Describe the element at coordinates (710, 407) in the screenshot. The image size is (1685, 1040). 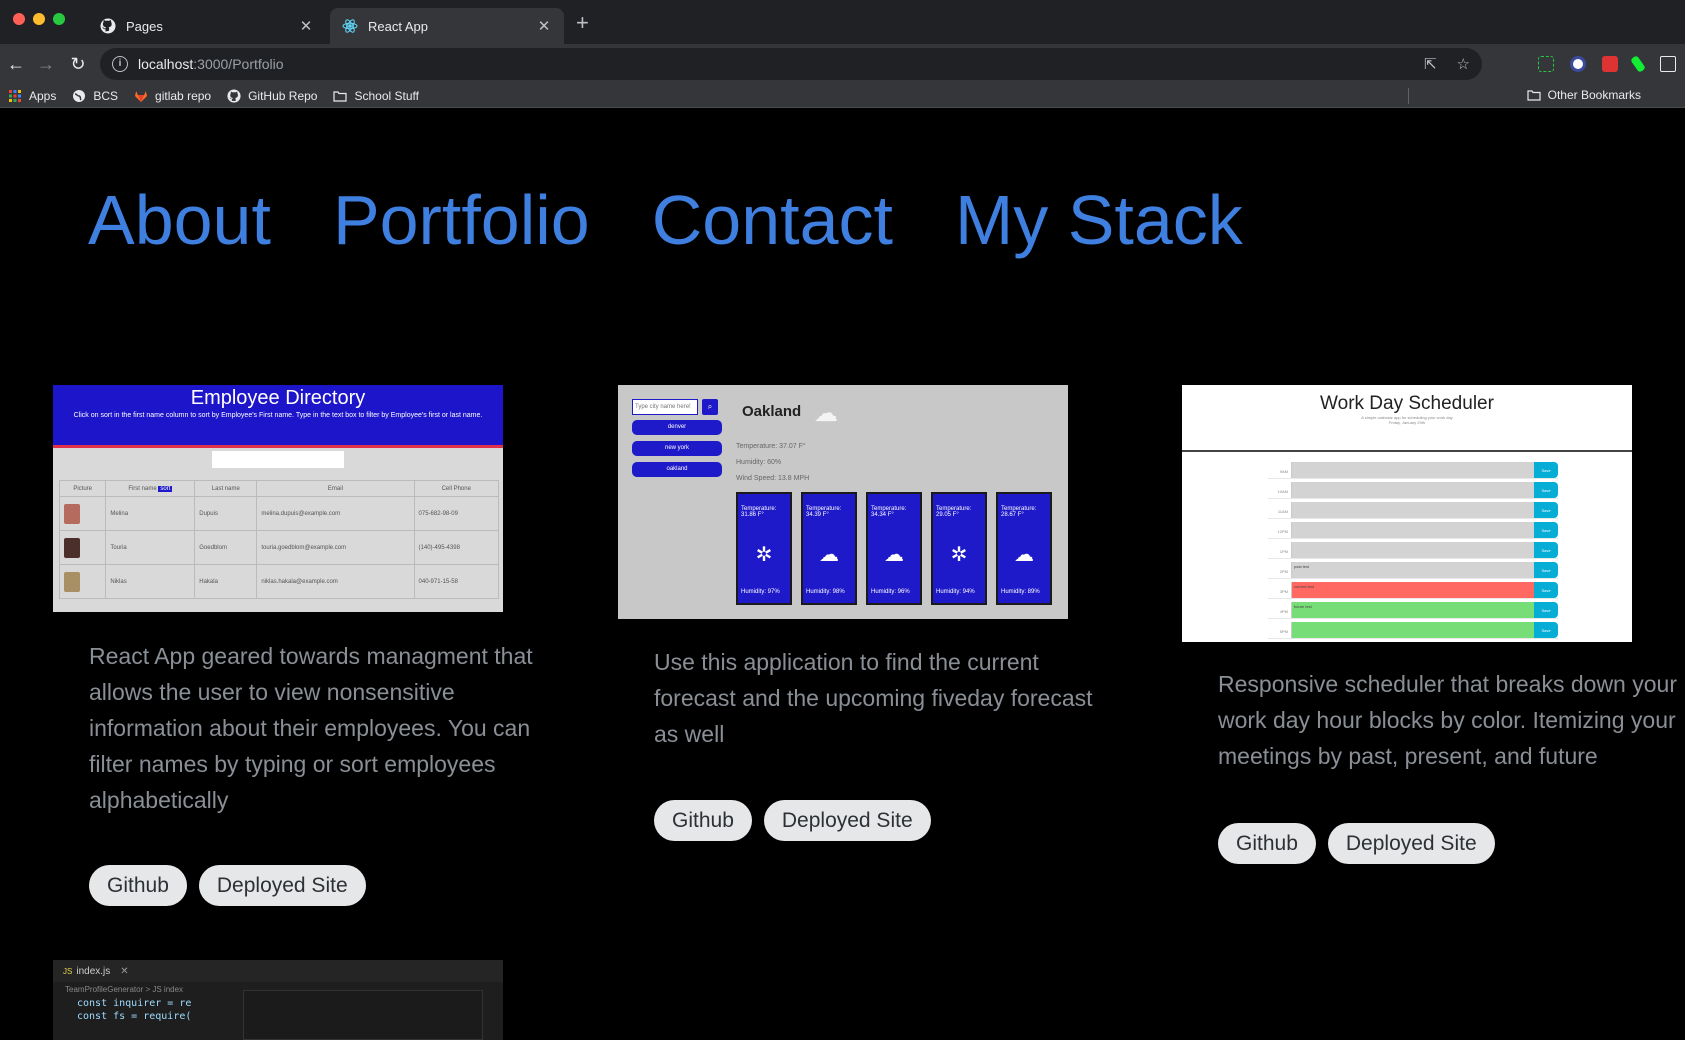
I see `search-icon: ⌕` at that location.